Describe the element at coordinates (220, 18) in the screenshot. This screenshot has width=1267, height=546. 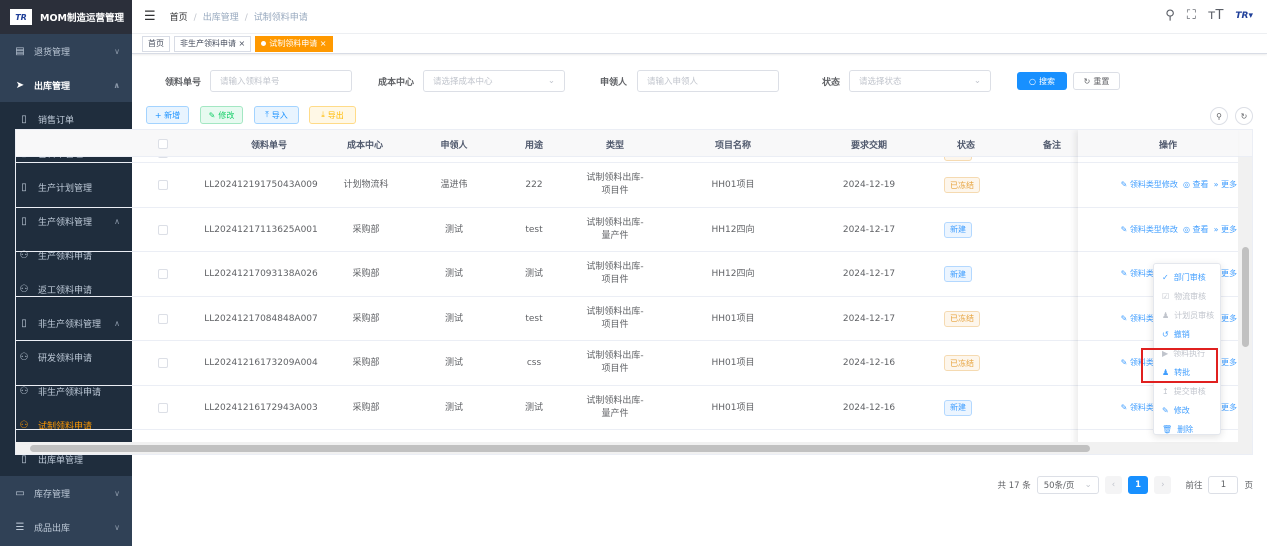
I see `breadcrumb-parent: 出库管理` at that location.